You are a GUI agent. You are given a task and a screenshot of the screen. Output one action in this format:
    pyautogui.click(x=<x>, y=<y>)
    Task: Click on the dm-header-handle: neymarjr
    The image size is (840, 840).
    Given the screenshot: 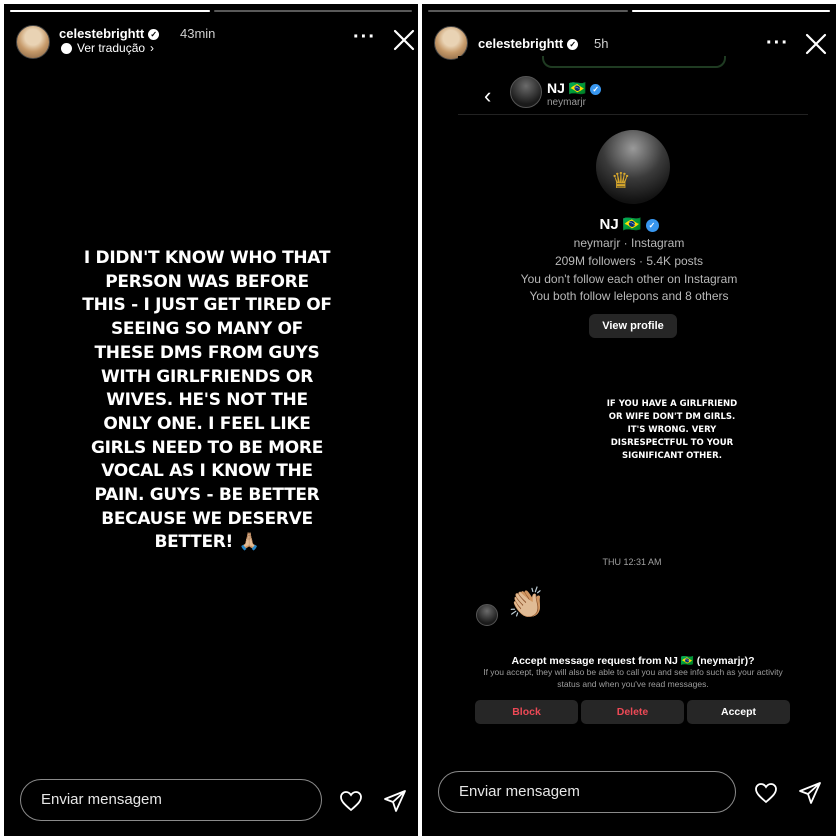 What is the action you would take?
    pyautogui.click(x=566, y=102)
    